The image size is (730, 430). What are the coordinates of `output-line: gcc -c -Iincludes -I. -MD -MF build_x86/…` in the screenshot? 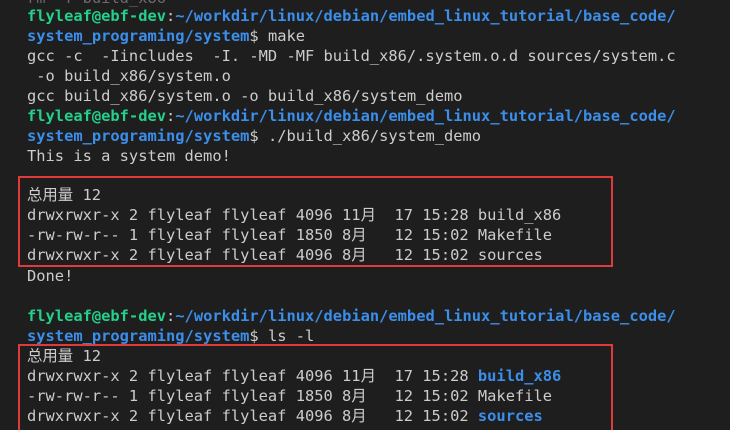 It's located at (351, 56).